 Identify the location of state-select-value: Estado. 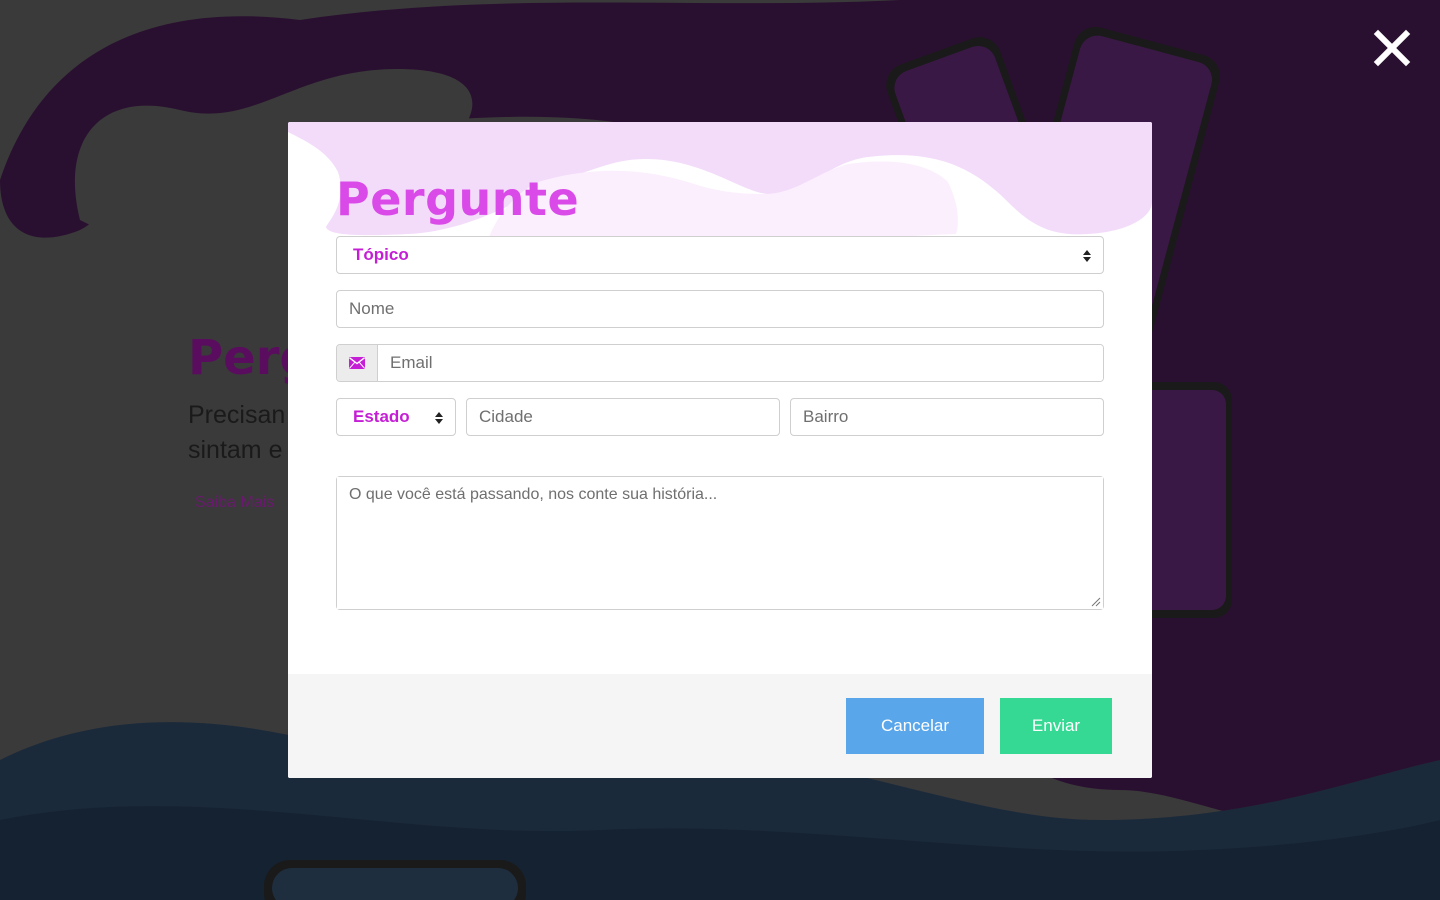
(381, 416).